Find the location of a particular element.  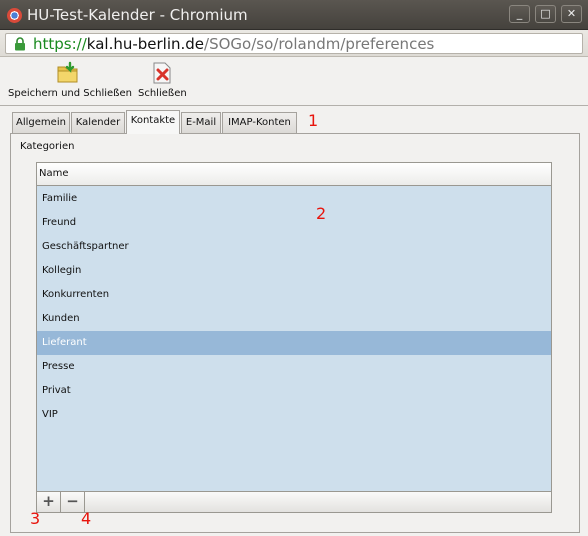

annotation-marker: 1 is located at coordinates (313, 120).